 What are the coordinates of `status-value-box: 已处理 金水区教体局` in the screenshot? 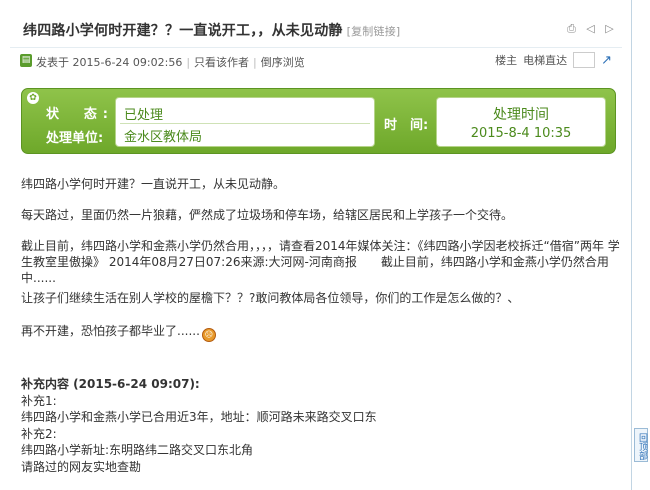 It's located at (245, 122).